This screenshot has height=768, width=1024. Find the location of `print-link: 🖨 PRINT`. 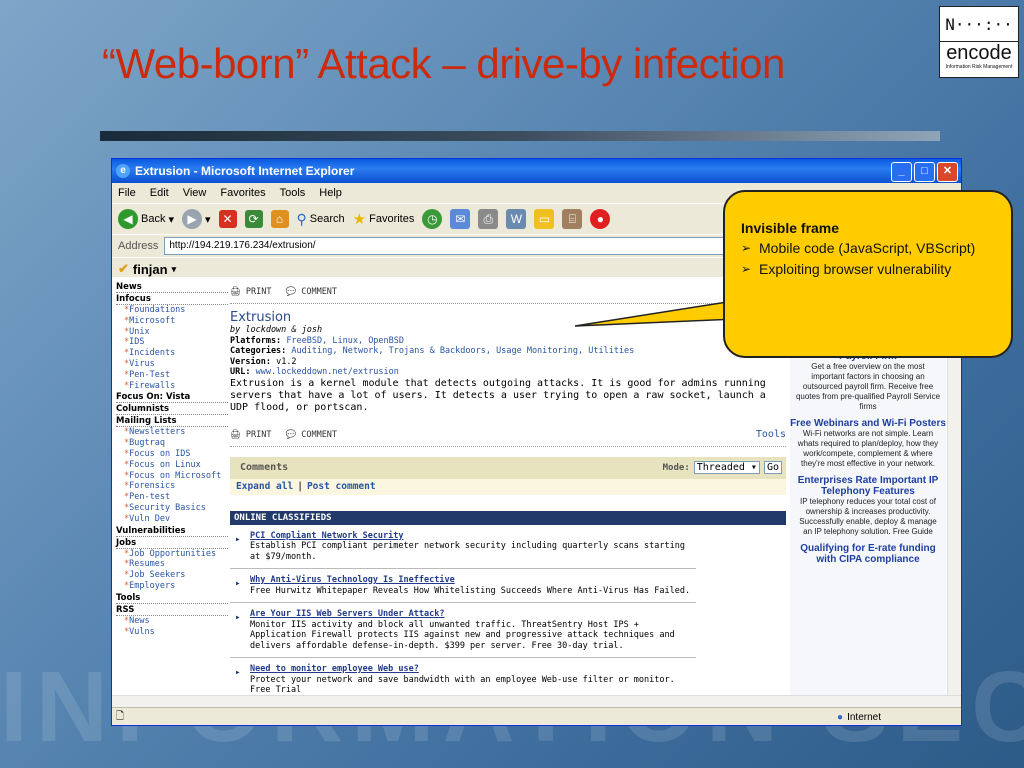

print-link: 🖨 PRINT is located at coordinates (251, 292).